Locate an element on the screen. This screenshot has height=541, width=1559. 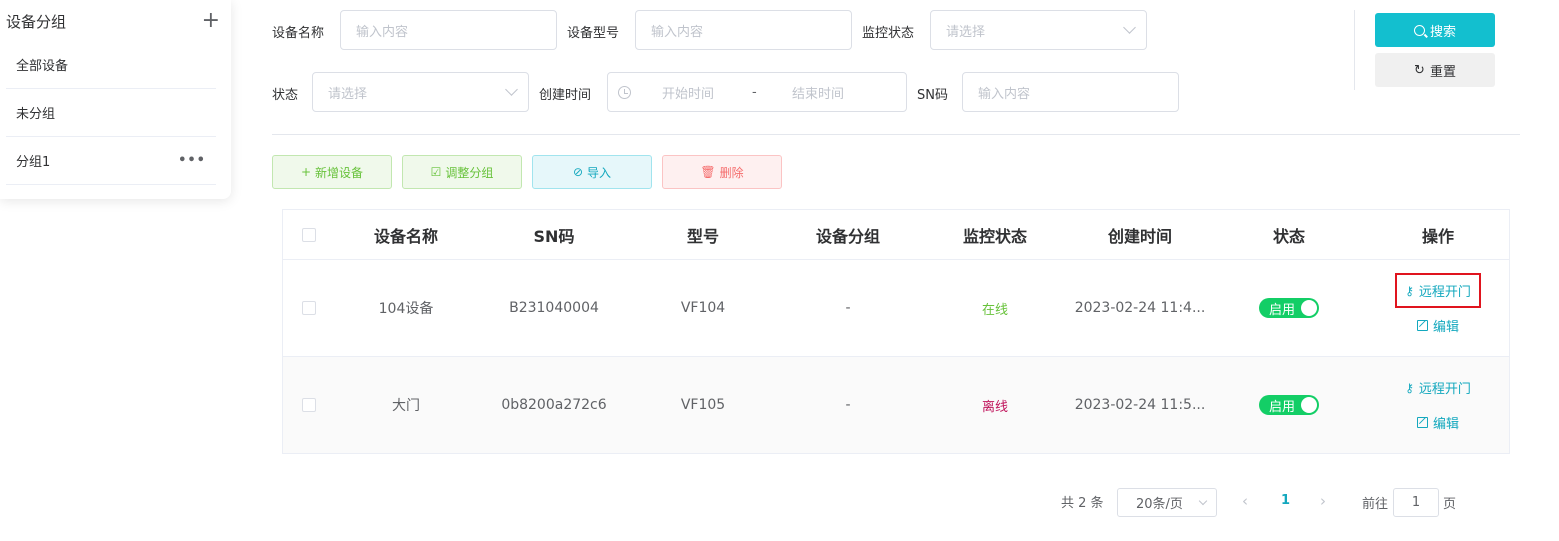
next-page-button: › is located at coordinates (1323, 501).